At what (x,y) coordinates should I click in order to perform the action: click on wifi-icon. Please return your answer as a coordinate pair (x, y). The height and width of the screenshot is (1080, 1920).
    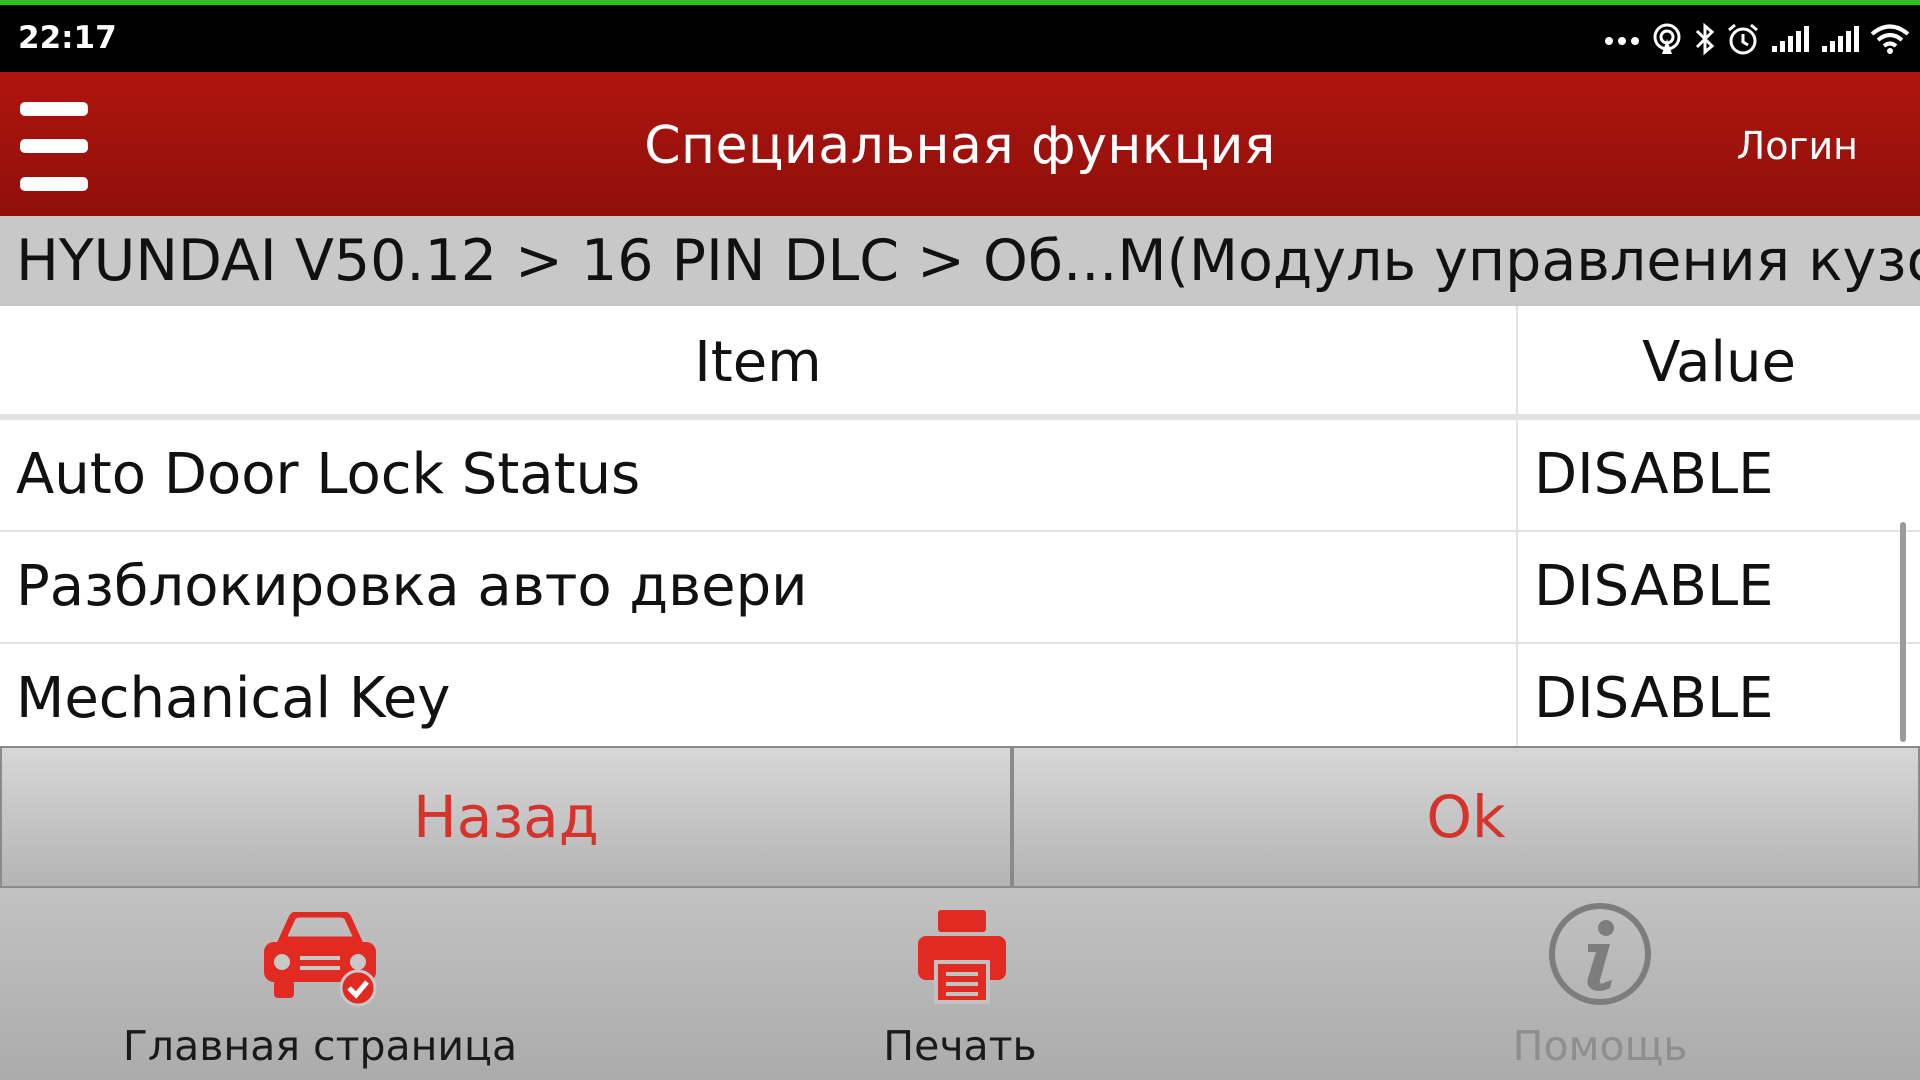
    Looking at the image, I should click on (1890, 39).